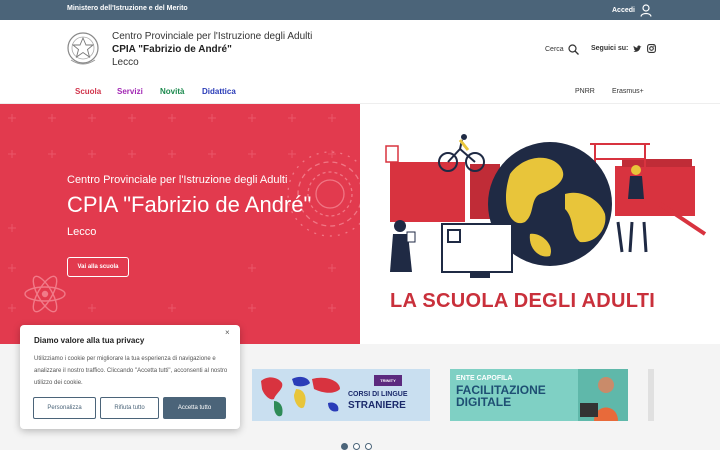 This screenshot has height=450, width=720. I want to click on nav-item-servizi: Servizi, so click(130, 91).